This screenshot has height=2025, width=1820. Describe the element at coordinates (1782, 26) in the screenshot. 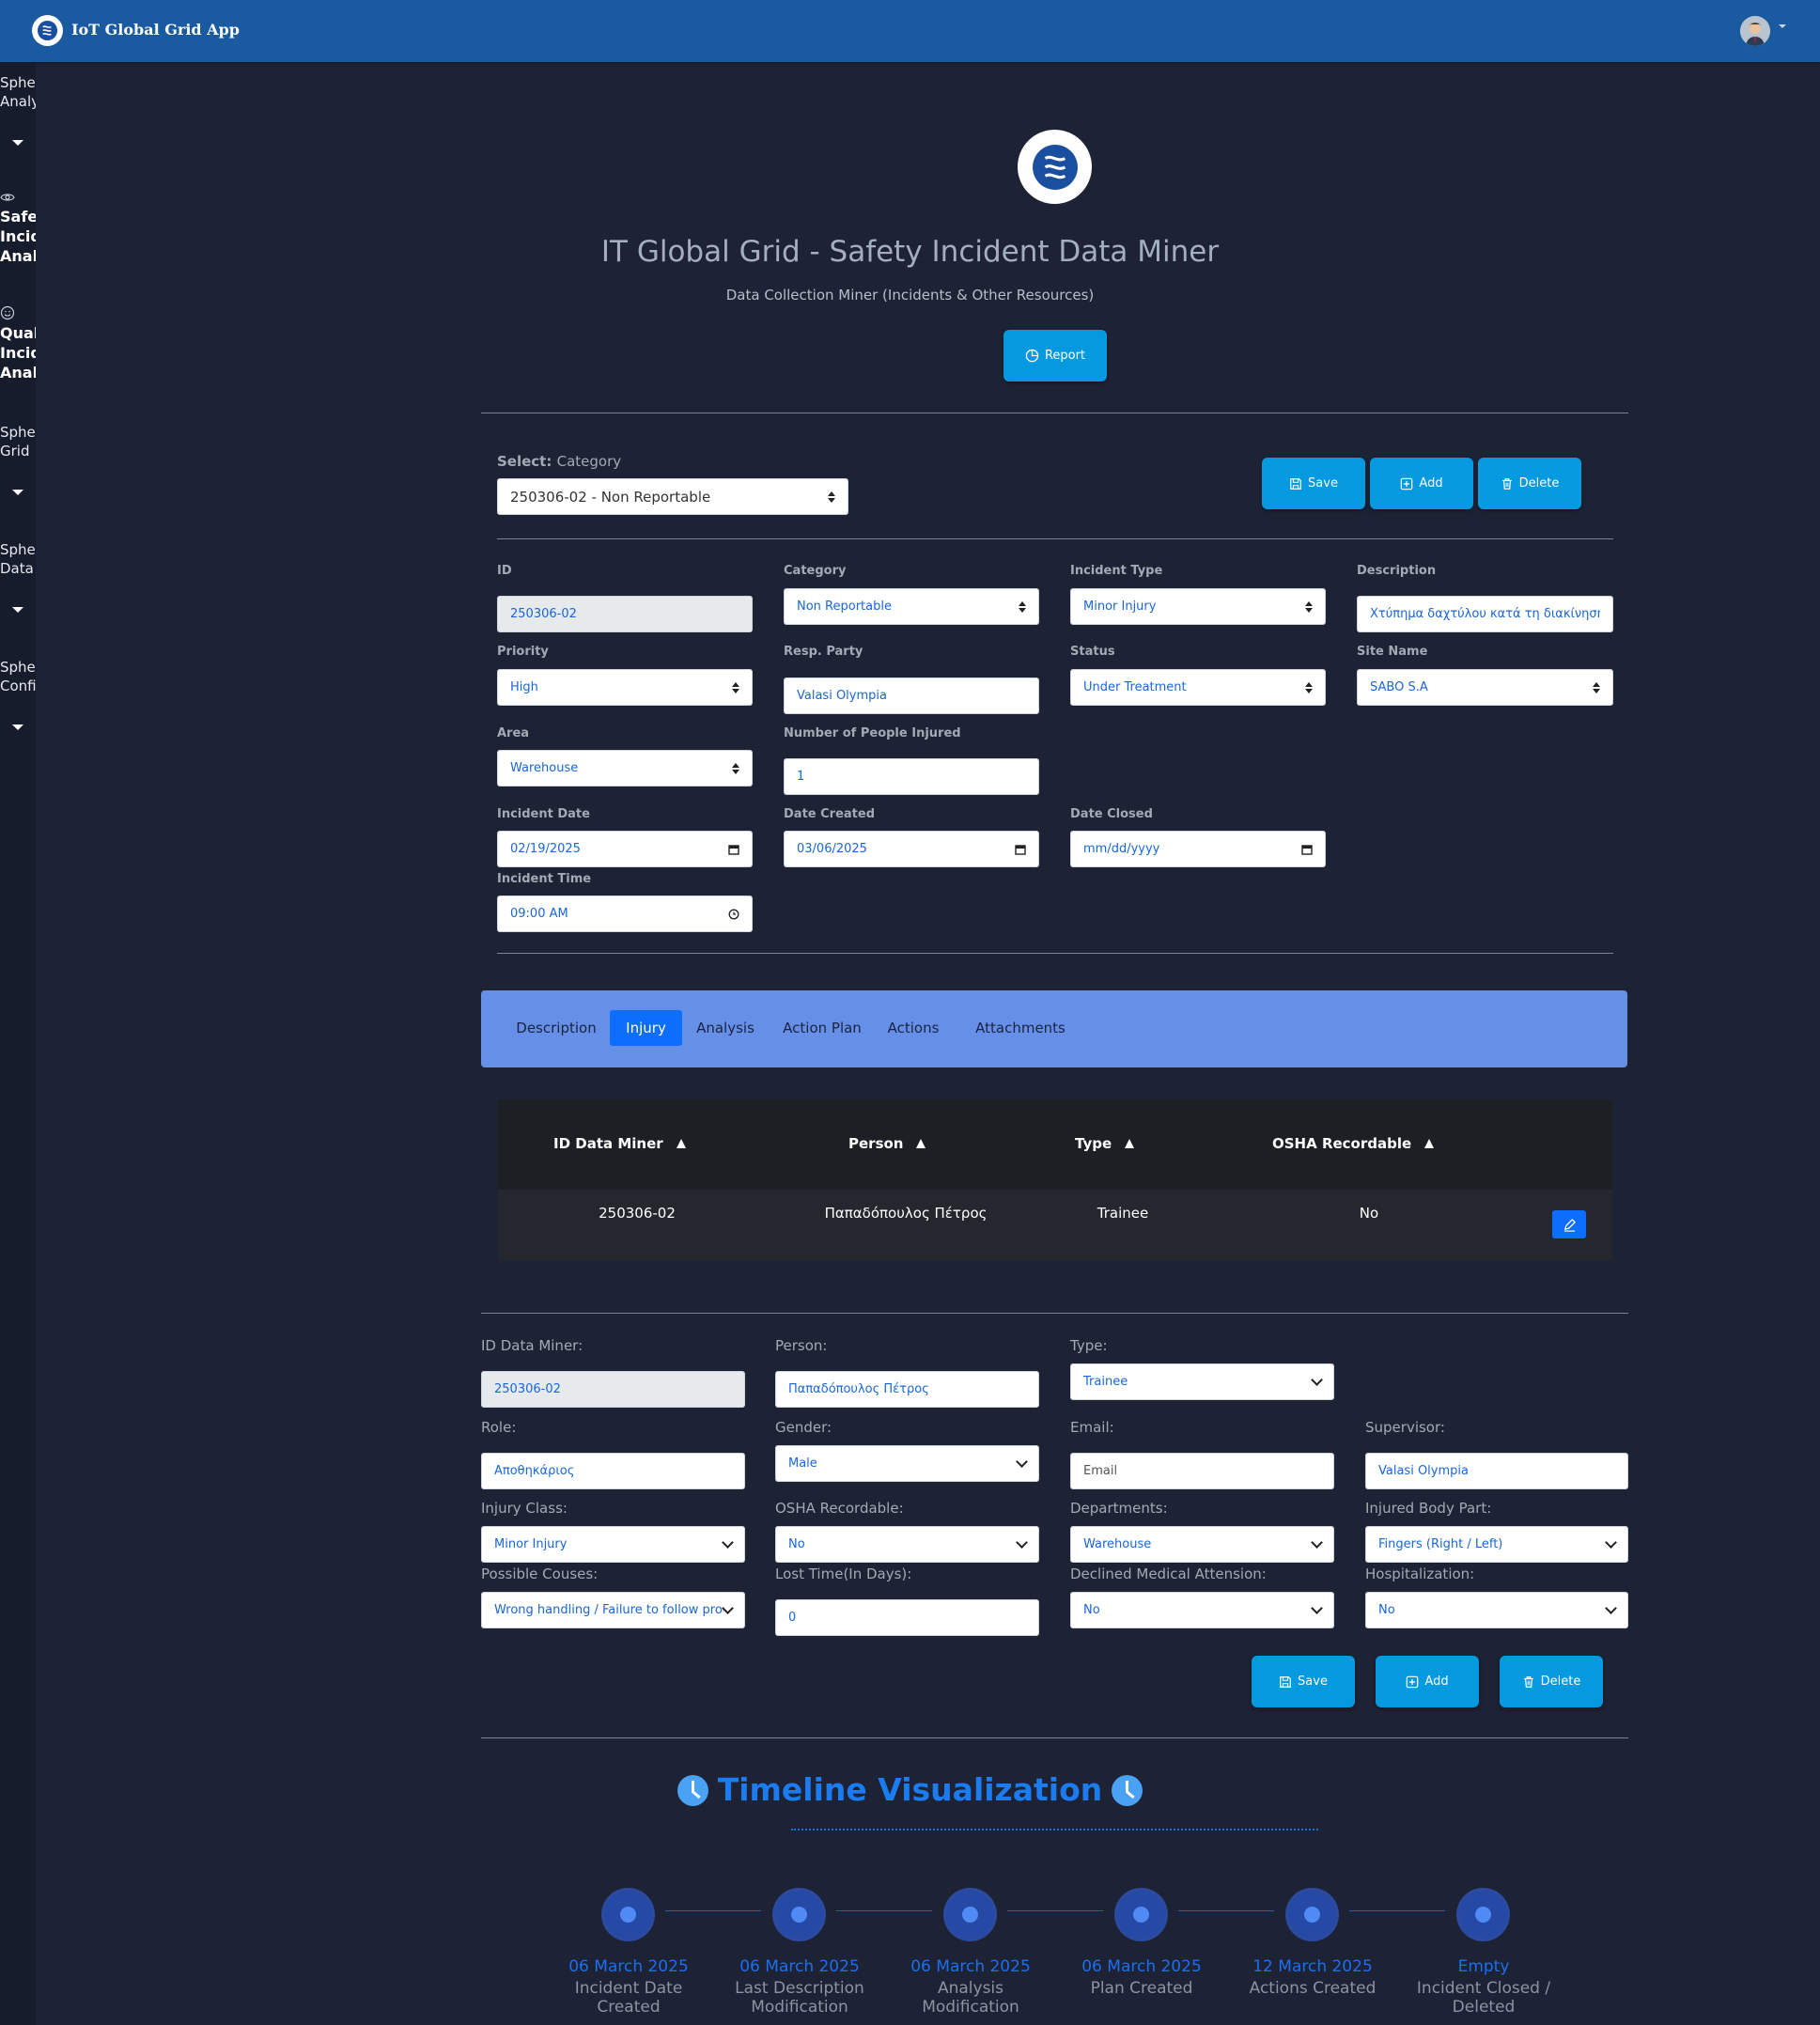

I see `user-menu-caret-icon` at that location.